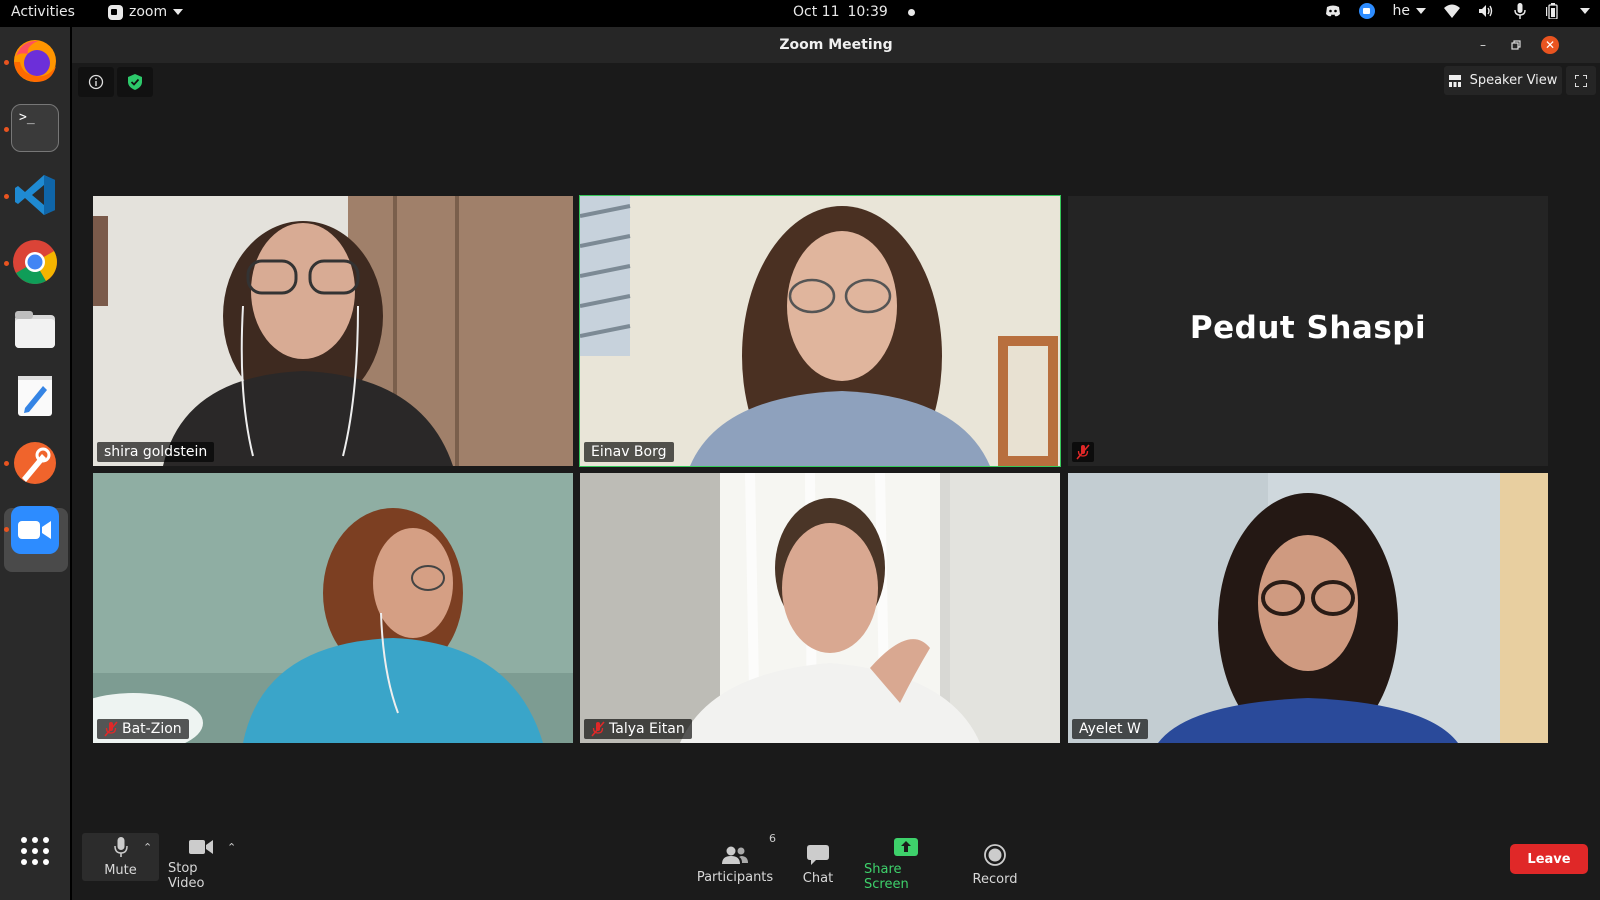 The width and height of the screenshot is (1600, 900). I want to click on record-button: Record, so click(995, 865).